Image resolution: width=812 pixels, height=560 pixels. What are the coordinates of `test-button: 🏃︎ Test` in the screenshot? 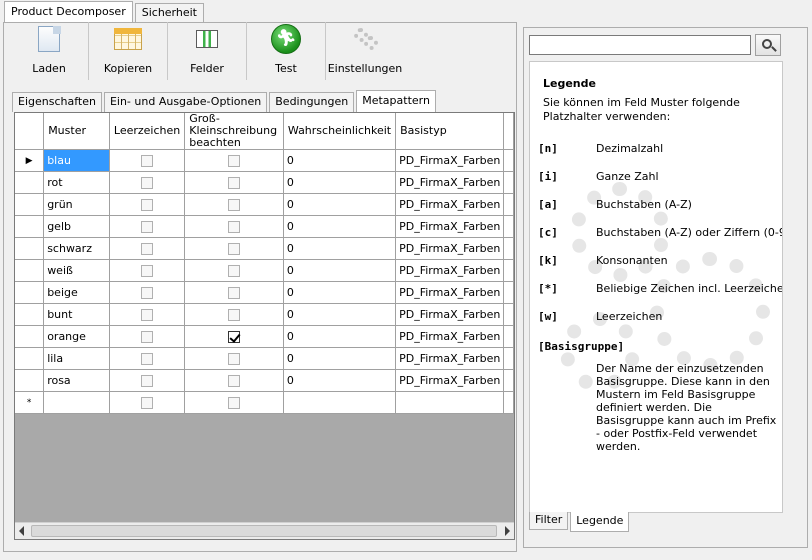 It's located at (286, 56).